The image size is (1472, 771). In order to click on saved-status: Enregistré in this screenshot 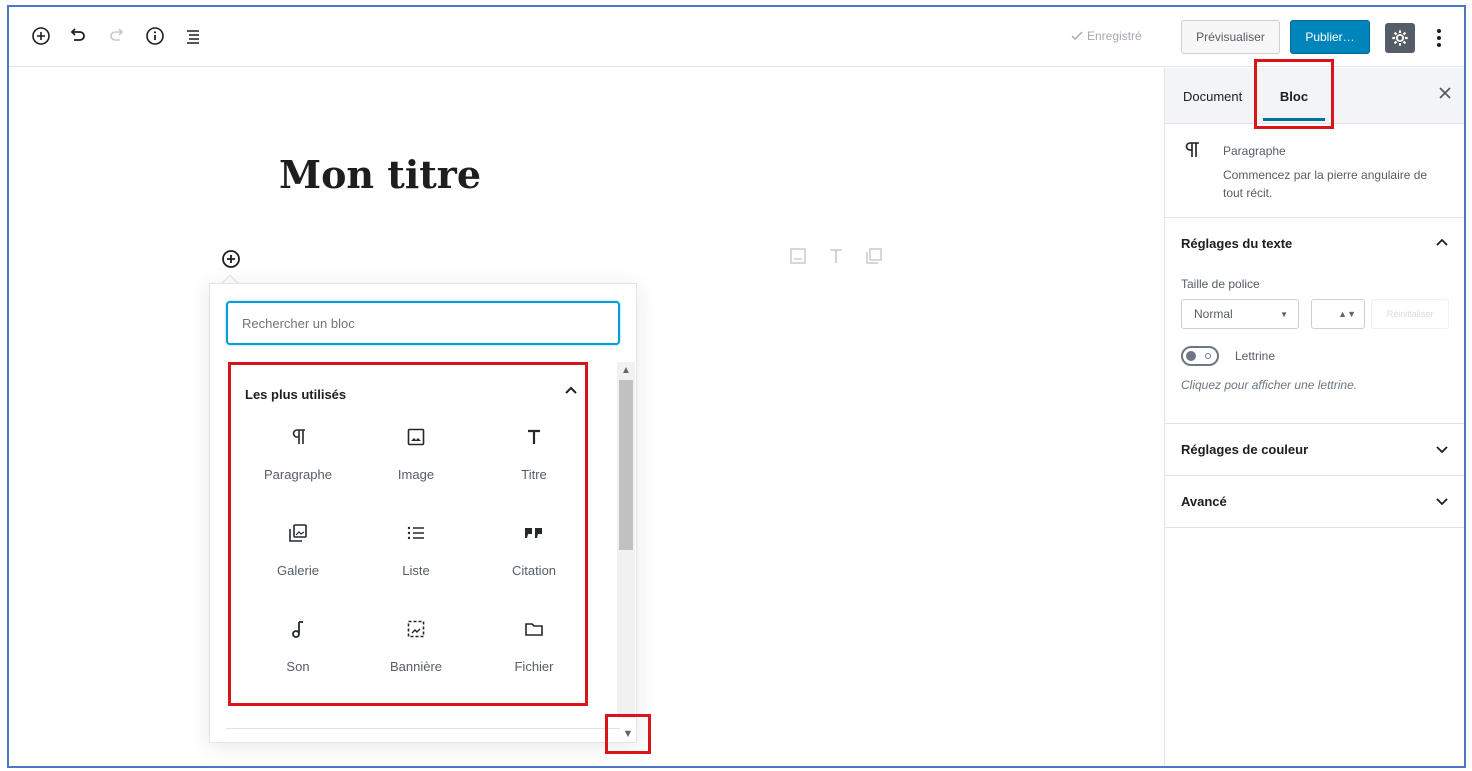, I will do `click(1106, 36)`.